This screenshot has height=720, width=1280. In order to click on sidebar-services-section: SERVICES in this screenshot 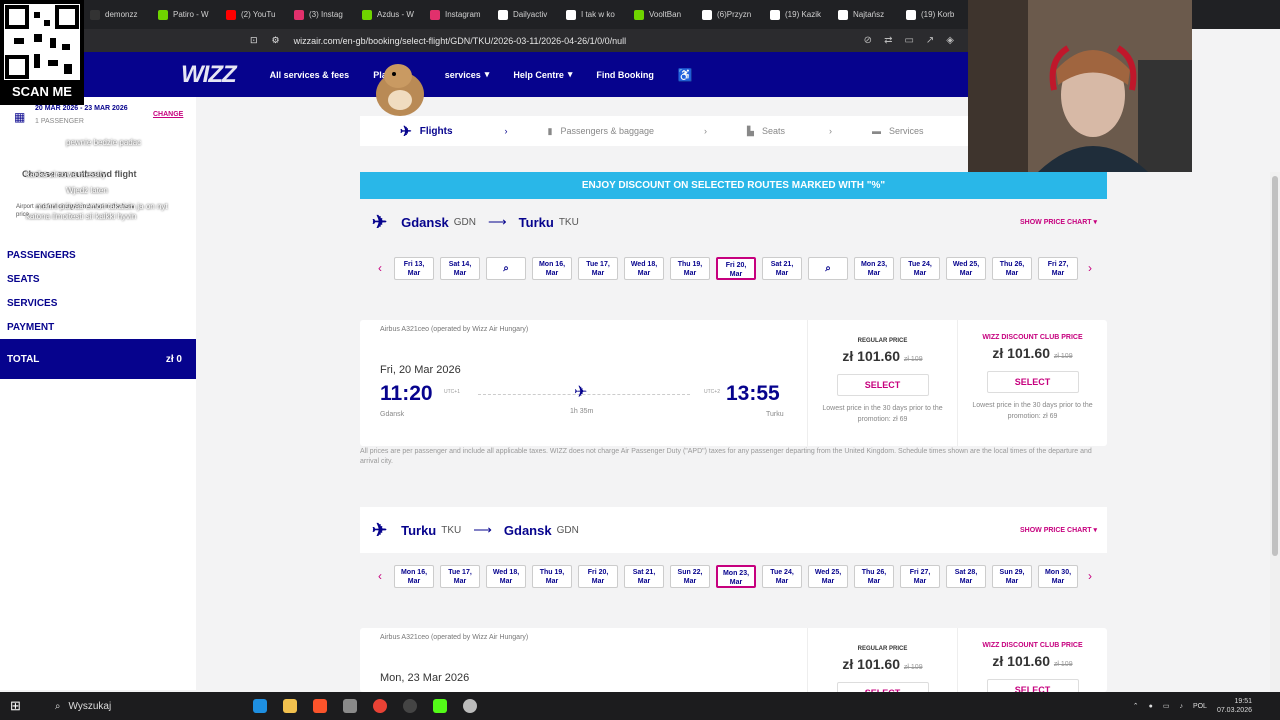, I will do `click(32, 303)`.